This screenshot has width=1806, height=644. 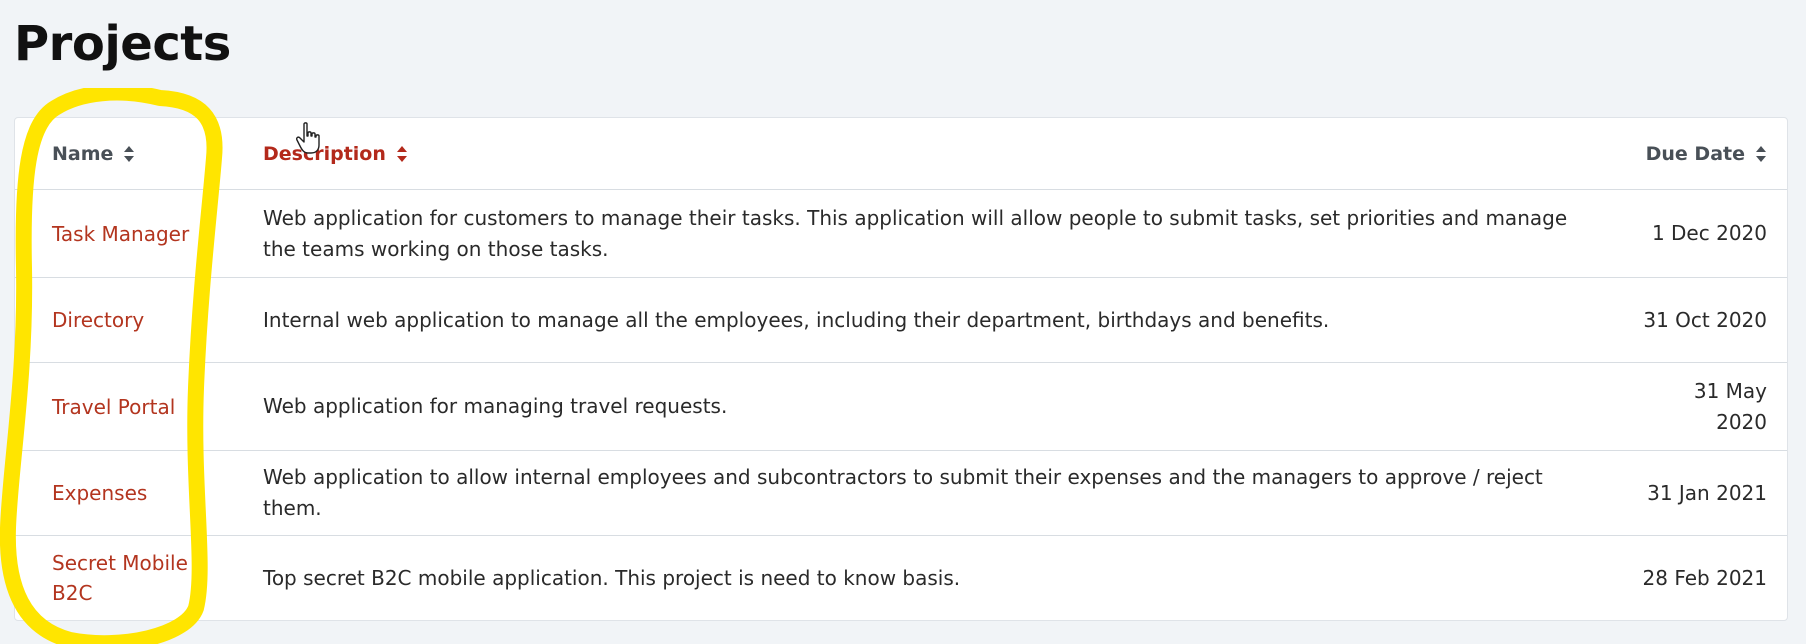 What do you see at coordinates (1709, 233) in the screenshot?
I see `project-due-date: 1 Dec 2020` at bounding box center [1709, 233].